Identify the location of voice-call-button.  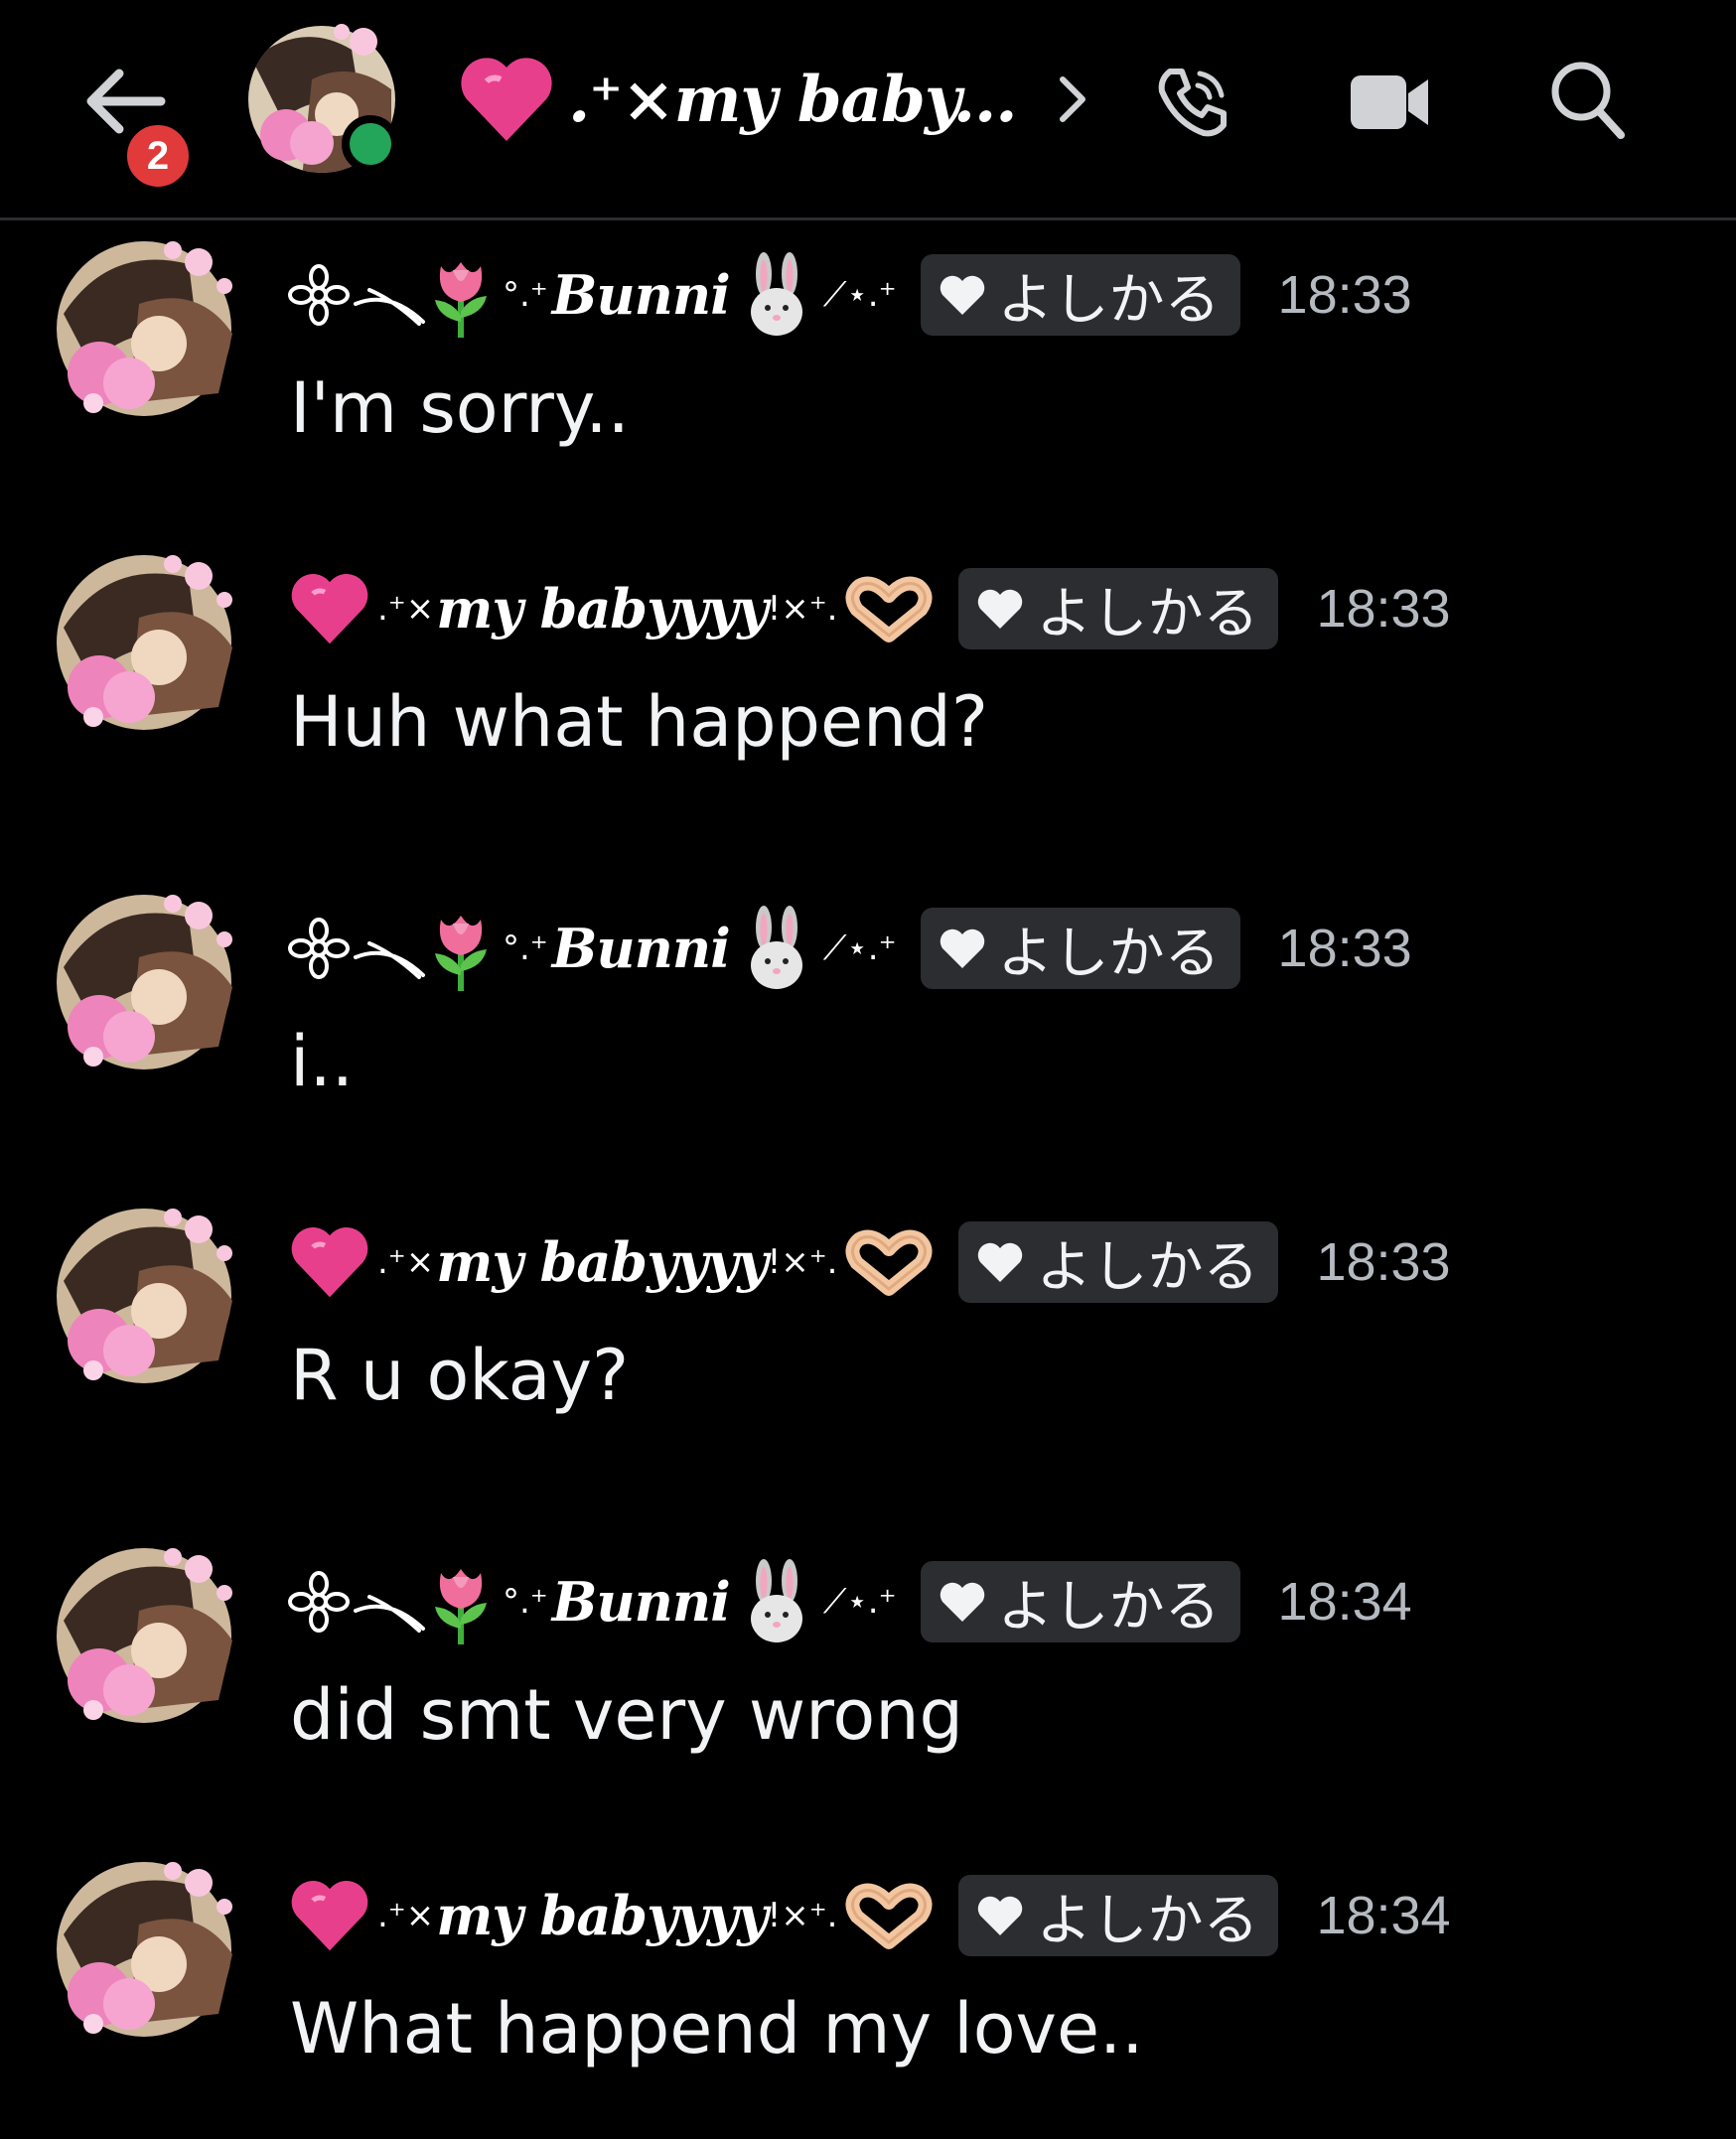
(1192, 101).